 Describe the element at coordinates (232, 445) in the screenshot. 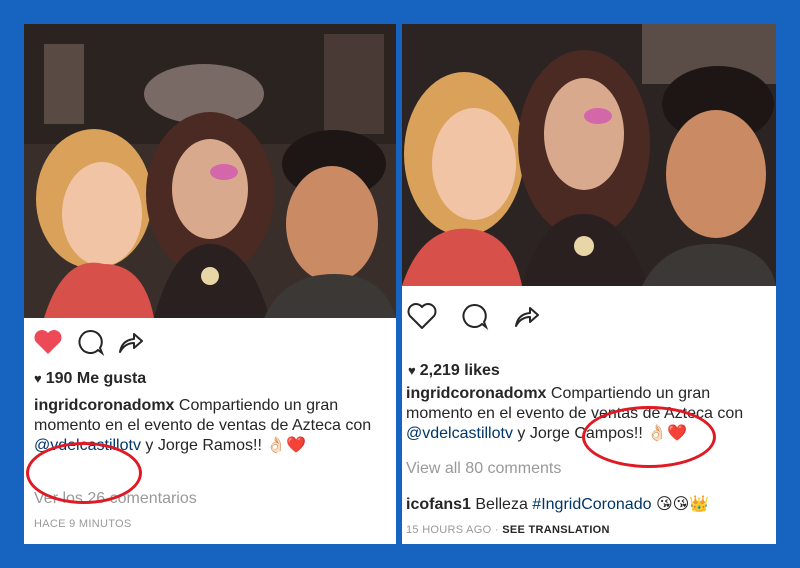

I see `caption-highlight-name: Ramos!!` at that location.